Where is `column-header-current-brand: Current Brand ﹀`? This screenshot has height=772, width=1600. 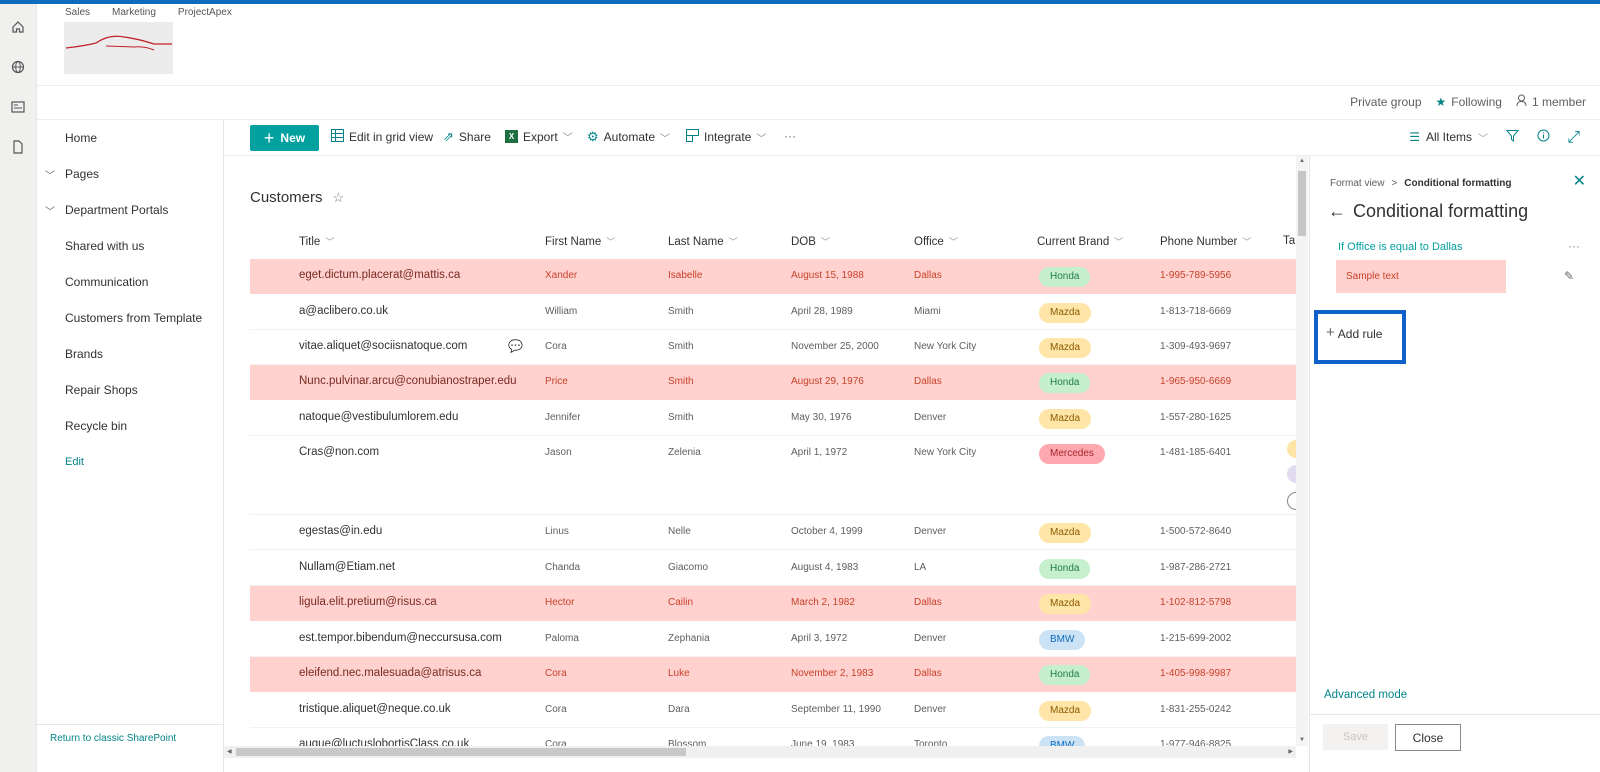 column-header-current-brand: Current Brand ﹀ is located at coordinates (1080, 241).